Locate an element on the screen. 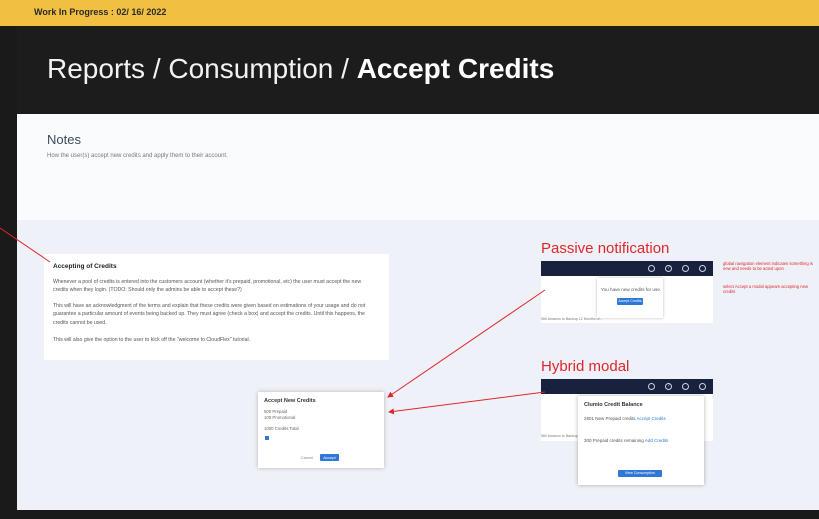  arrow-left is located at coordinates (25, 245).